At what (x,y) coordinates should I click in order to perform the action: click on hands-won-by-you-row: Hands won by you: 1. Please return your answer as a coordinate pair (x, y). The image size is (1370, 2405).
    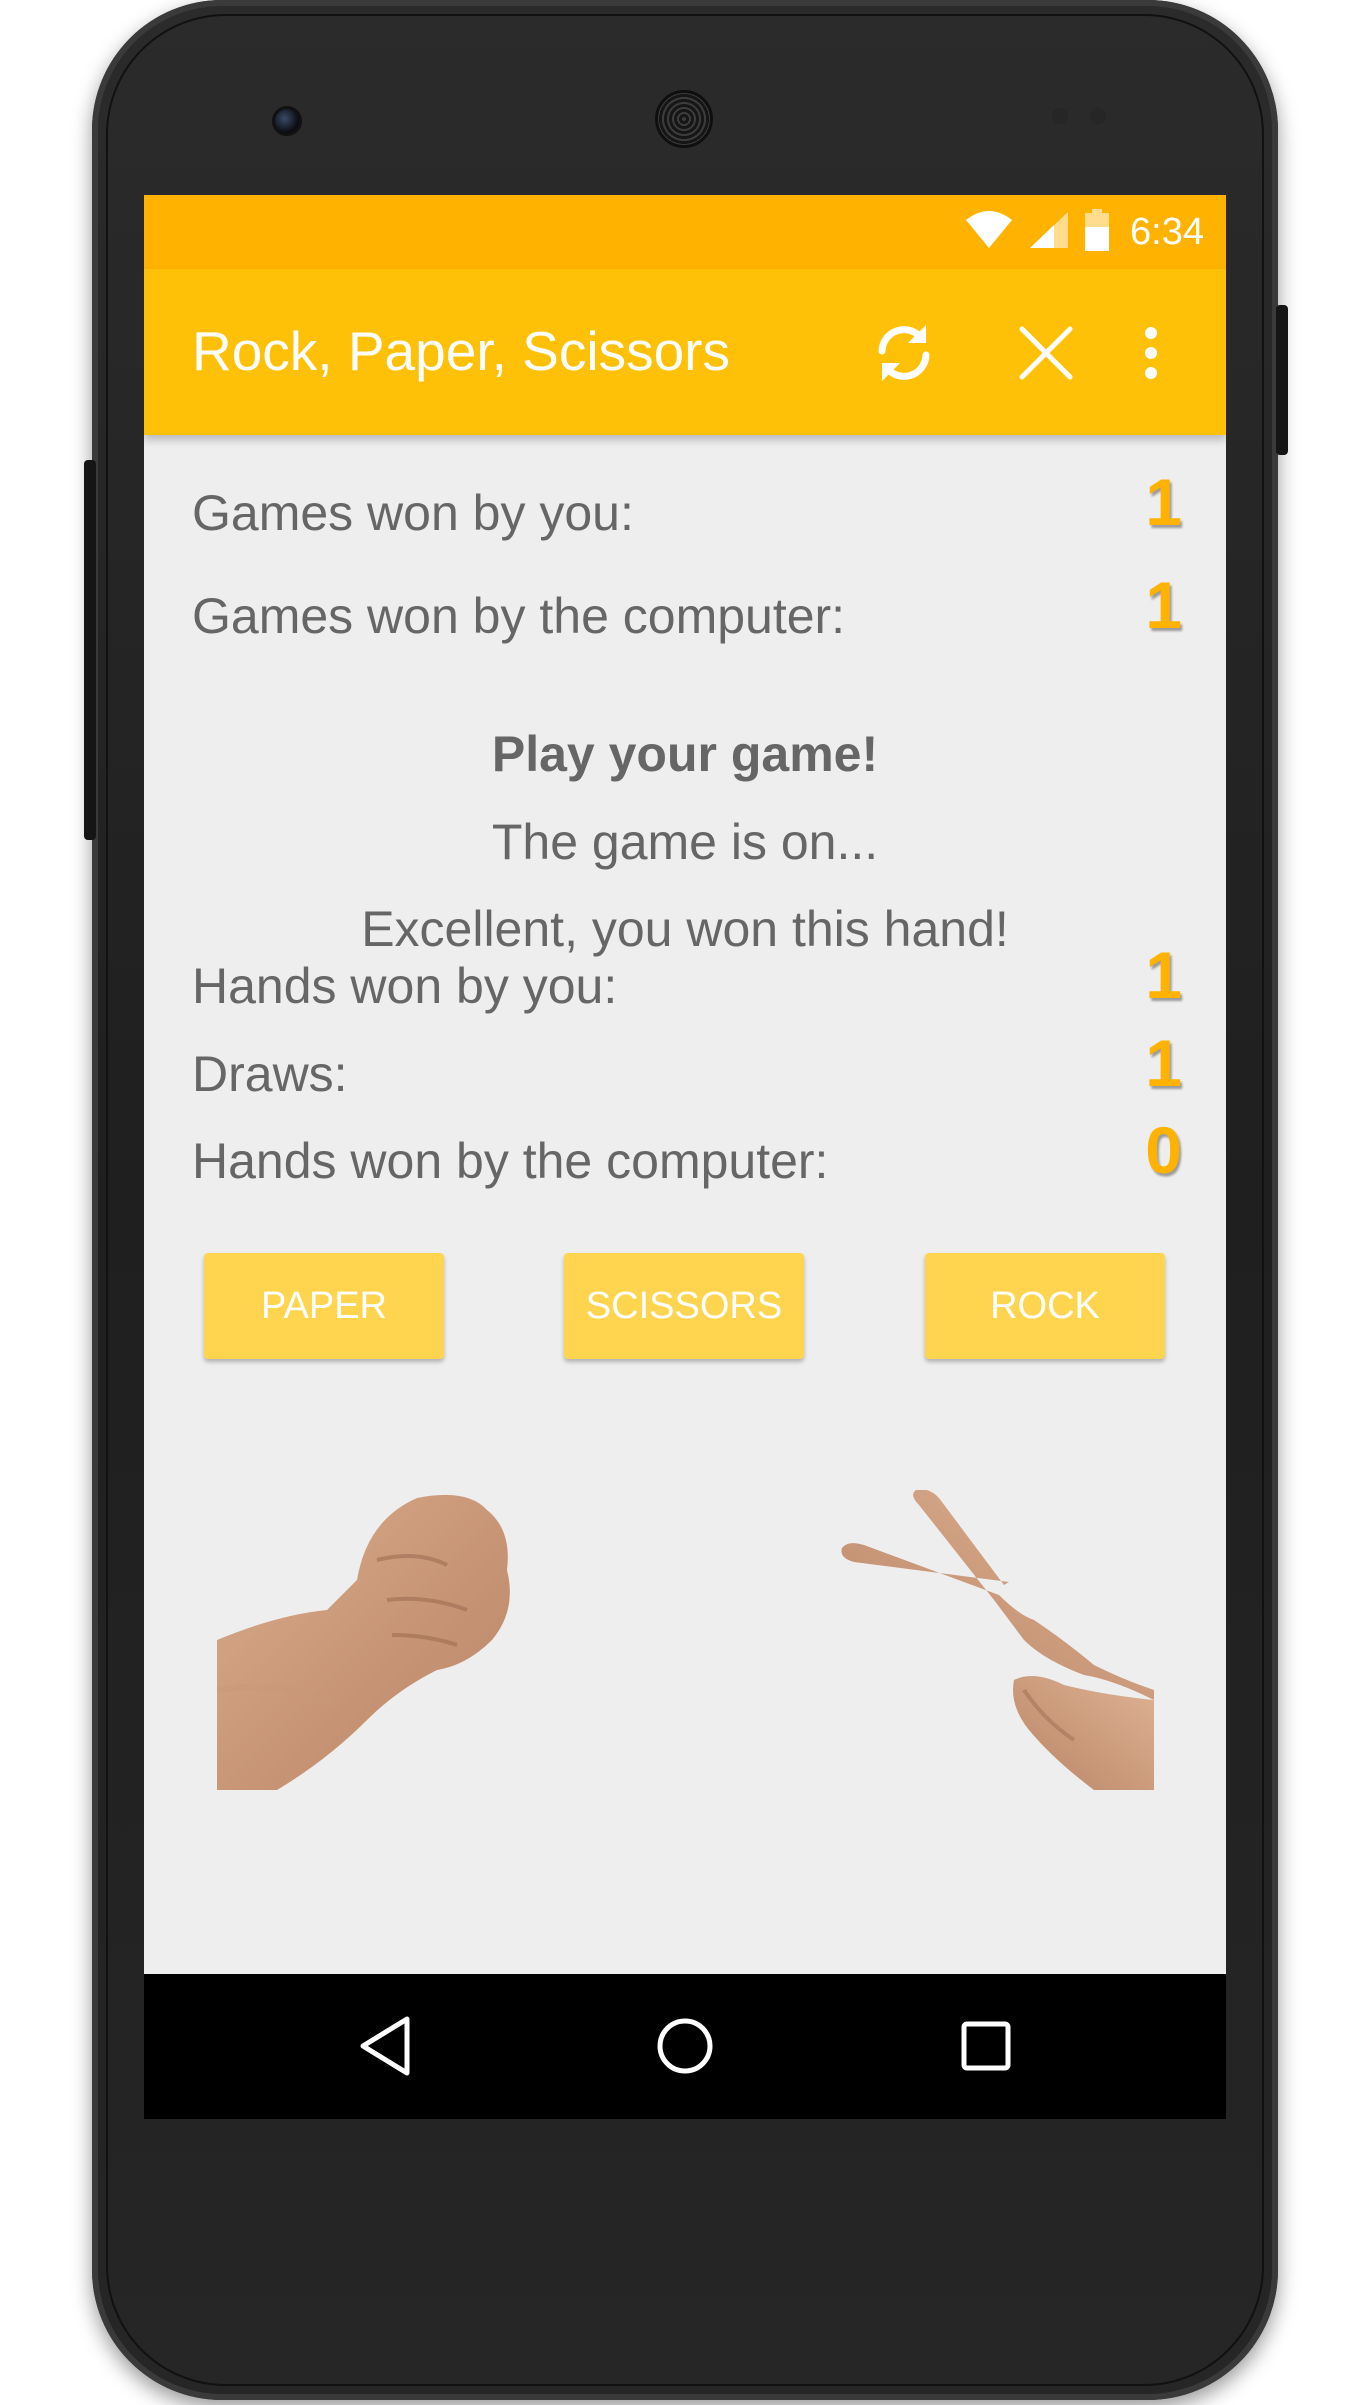
    Looking at the image, I should click on (687, 980).